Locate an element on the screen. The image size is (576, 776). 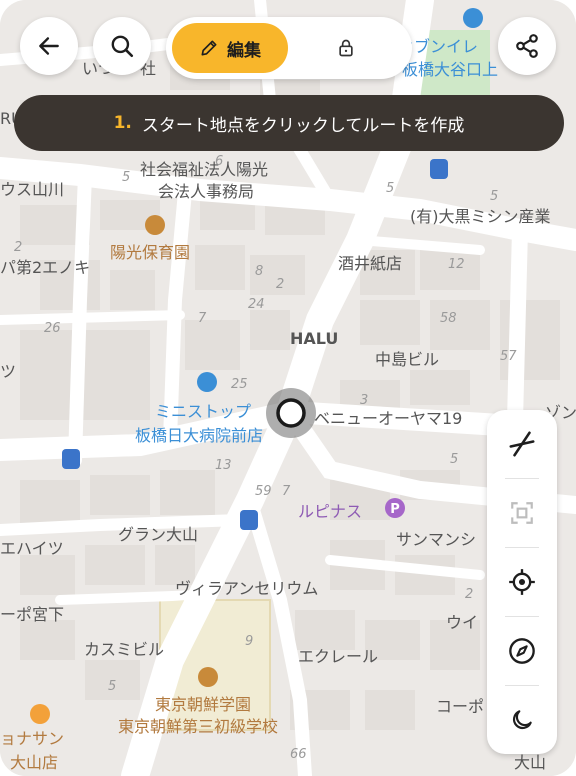
instruction-message: スタート地点をクリックしてルートを作成 is located at coordinates (303, 125).